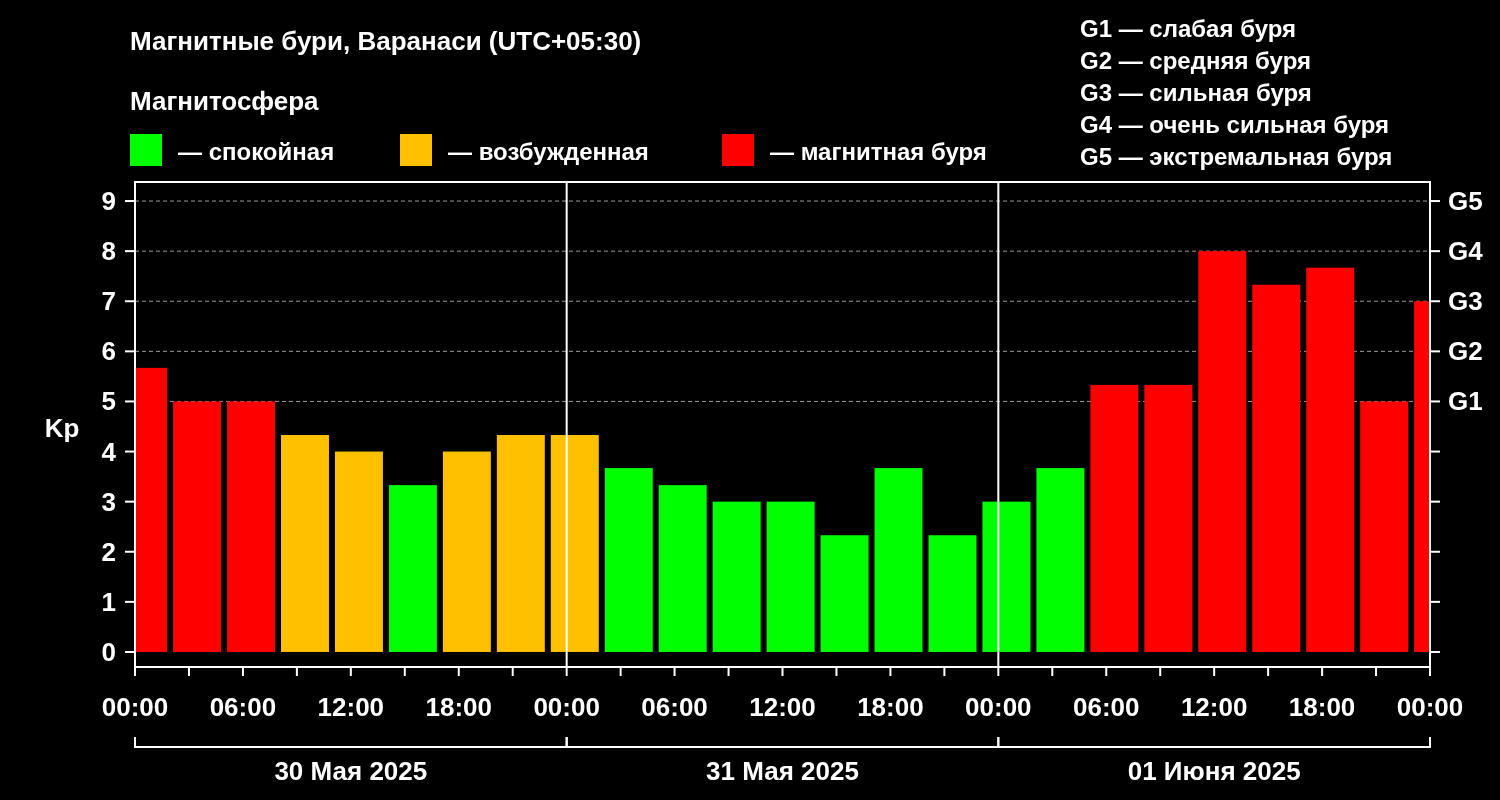 The image size is (1500, 800). What do you see at coordinates (1214, 771) in the screenshot?
I see `day-label: 01 Июня 2025` at bounding box center [1214, 771].